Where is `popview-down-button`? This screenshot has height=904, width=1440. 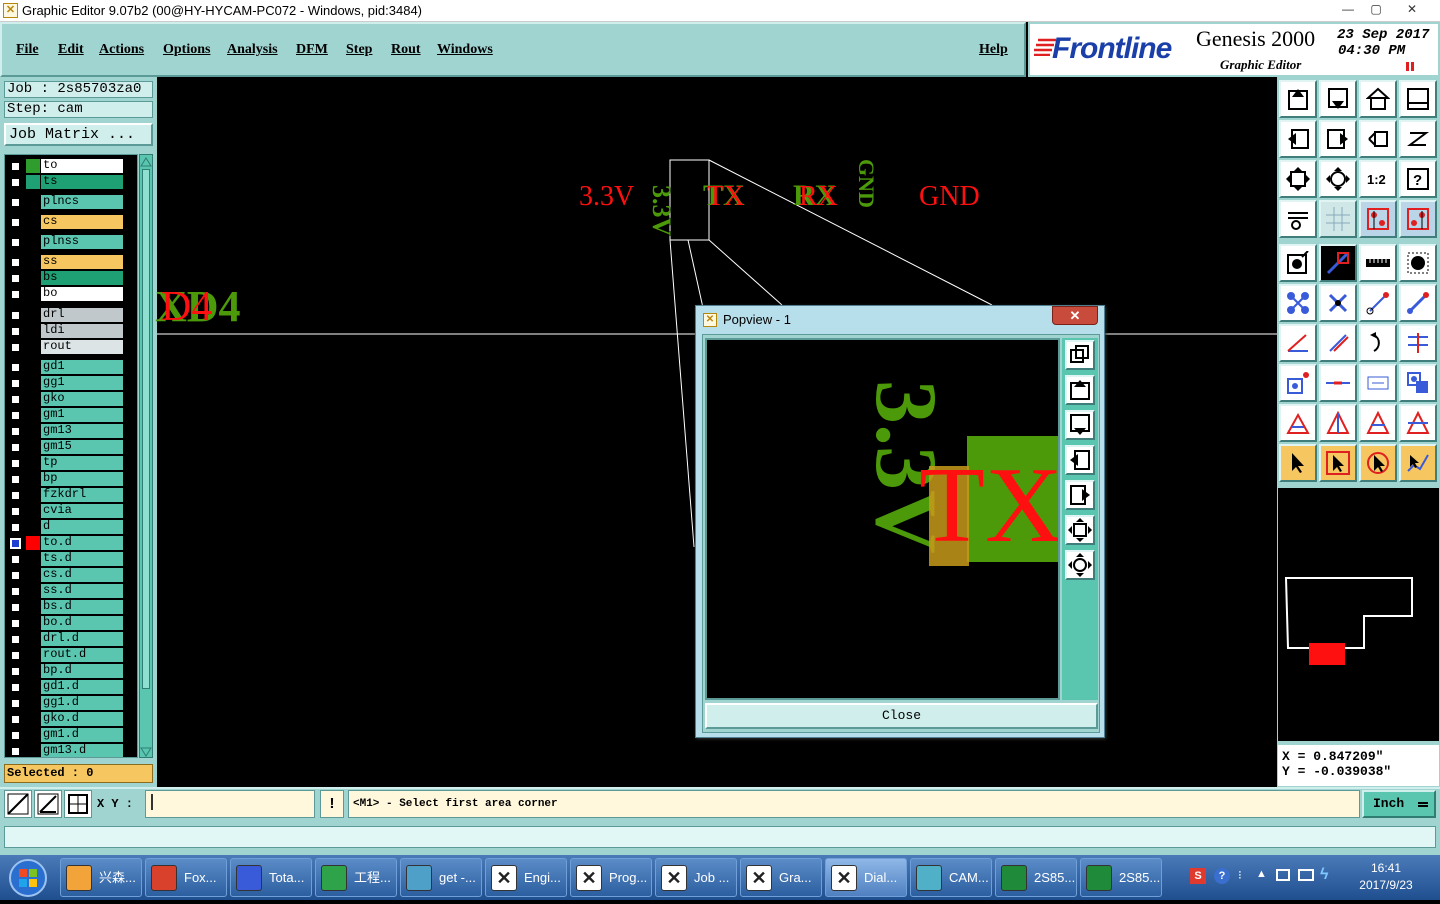
popview-down-button is located at coordinates (1080, 425).